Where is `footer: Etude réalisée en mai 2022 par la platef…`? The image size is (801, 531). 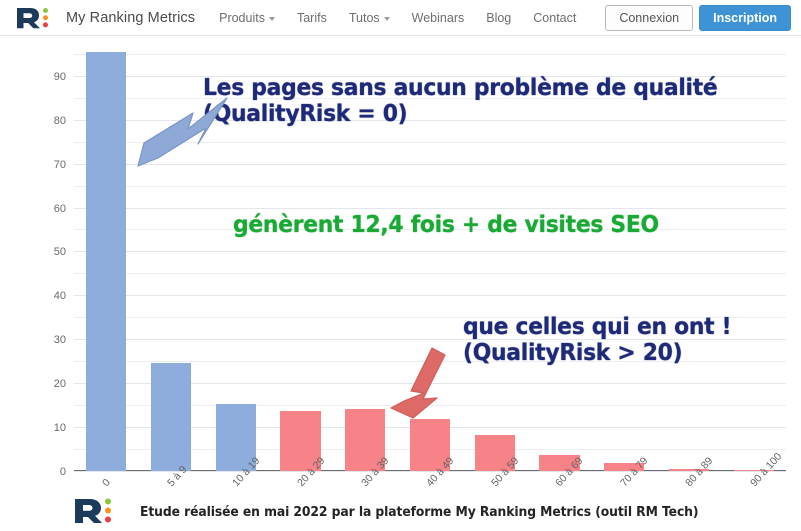
footer: Etude réalisée en mai 2022 par la platef… is located at coordinates (400, 512).